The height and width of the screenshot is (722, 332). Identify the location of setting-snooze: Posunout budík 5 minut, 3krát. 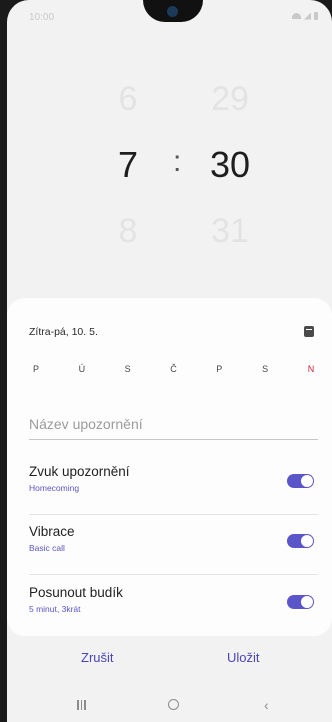
(171, 605).